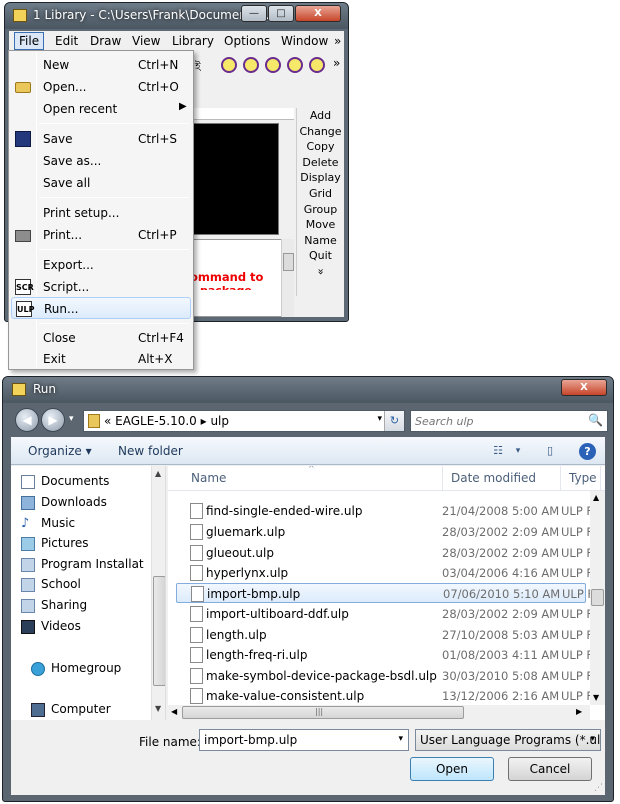 This screenshot has width=620, height=804. I want to click on menu-more-chevron: », so click(337, 41).